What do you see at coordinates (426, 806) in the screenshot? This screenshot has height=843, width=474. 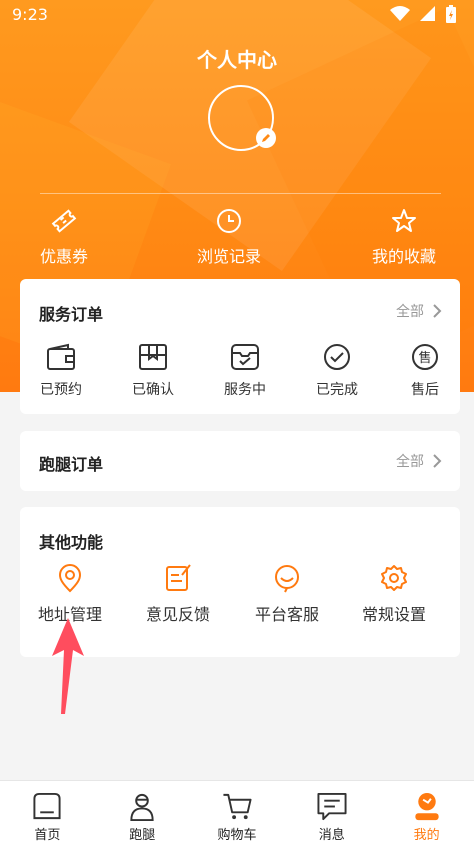 I see `profile-icon` at bounding box center [426, 806].